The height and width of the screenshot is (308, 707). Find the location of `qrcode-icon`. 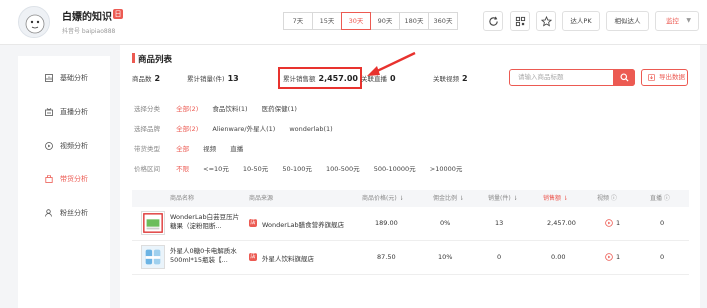

qrcode-icon is located at coordinates (520, 21).